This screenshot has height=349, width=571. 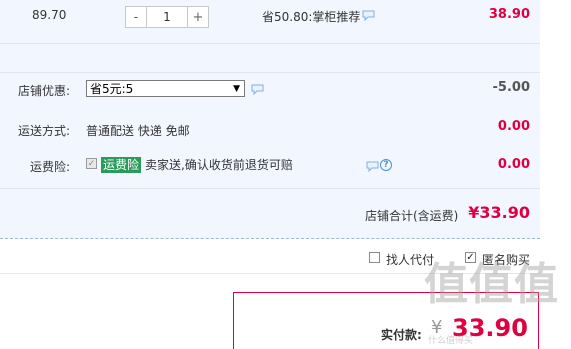 I want to click on quantity-decrease-button: -, so click(x=136, y=17).